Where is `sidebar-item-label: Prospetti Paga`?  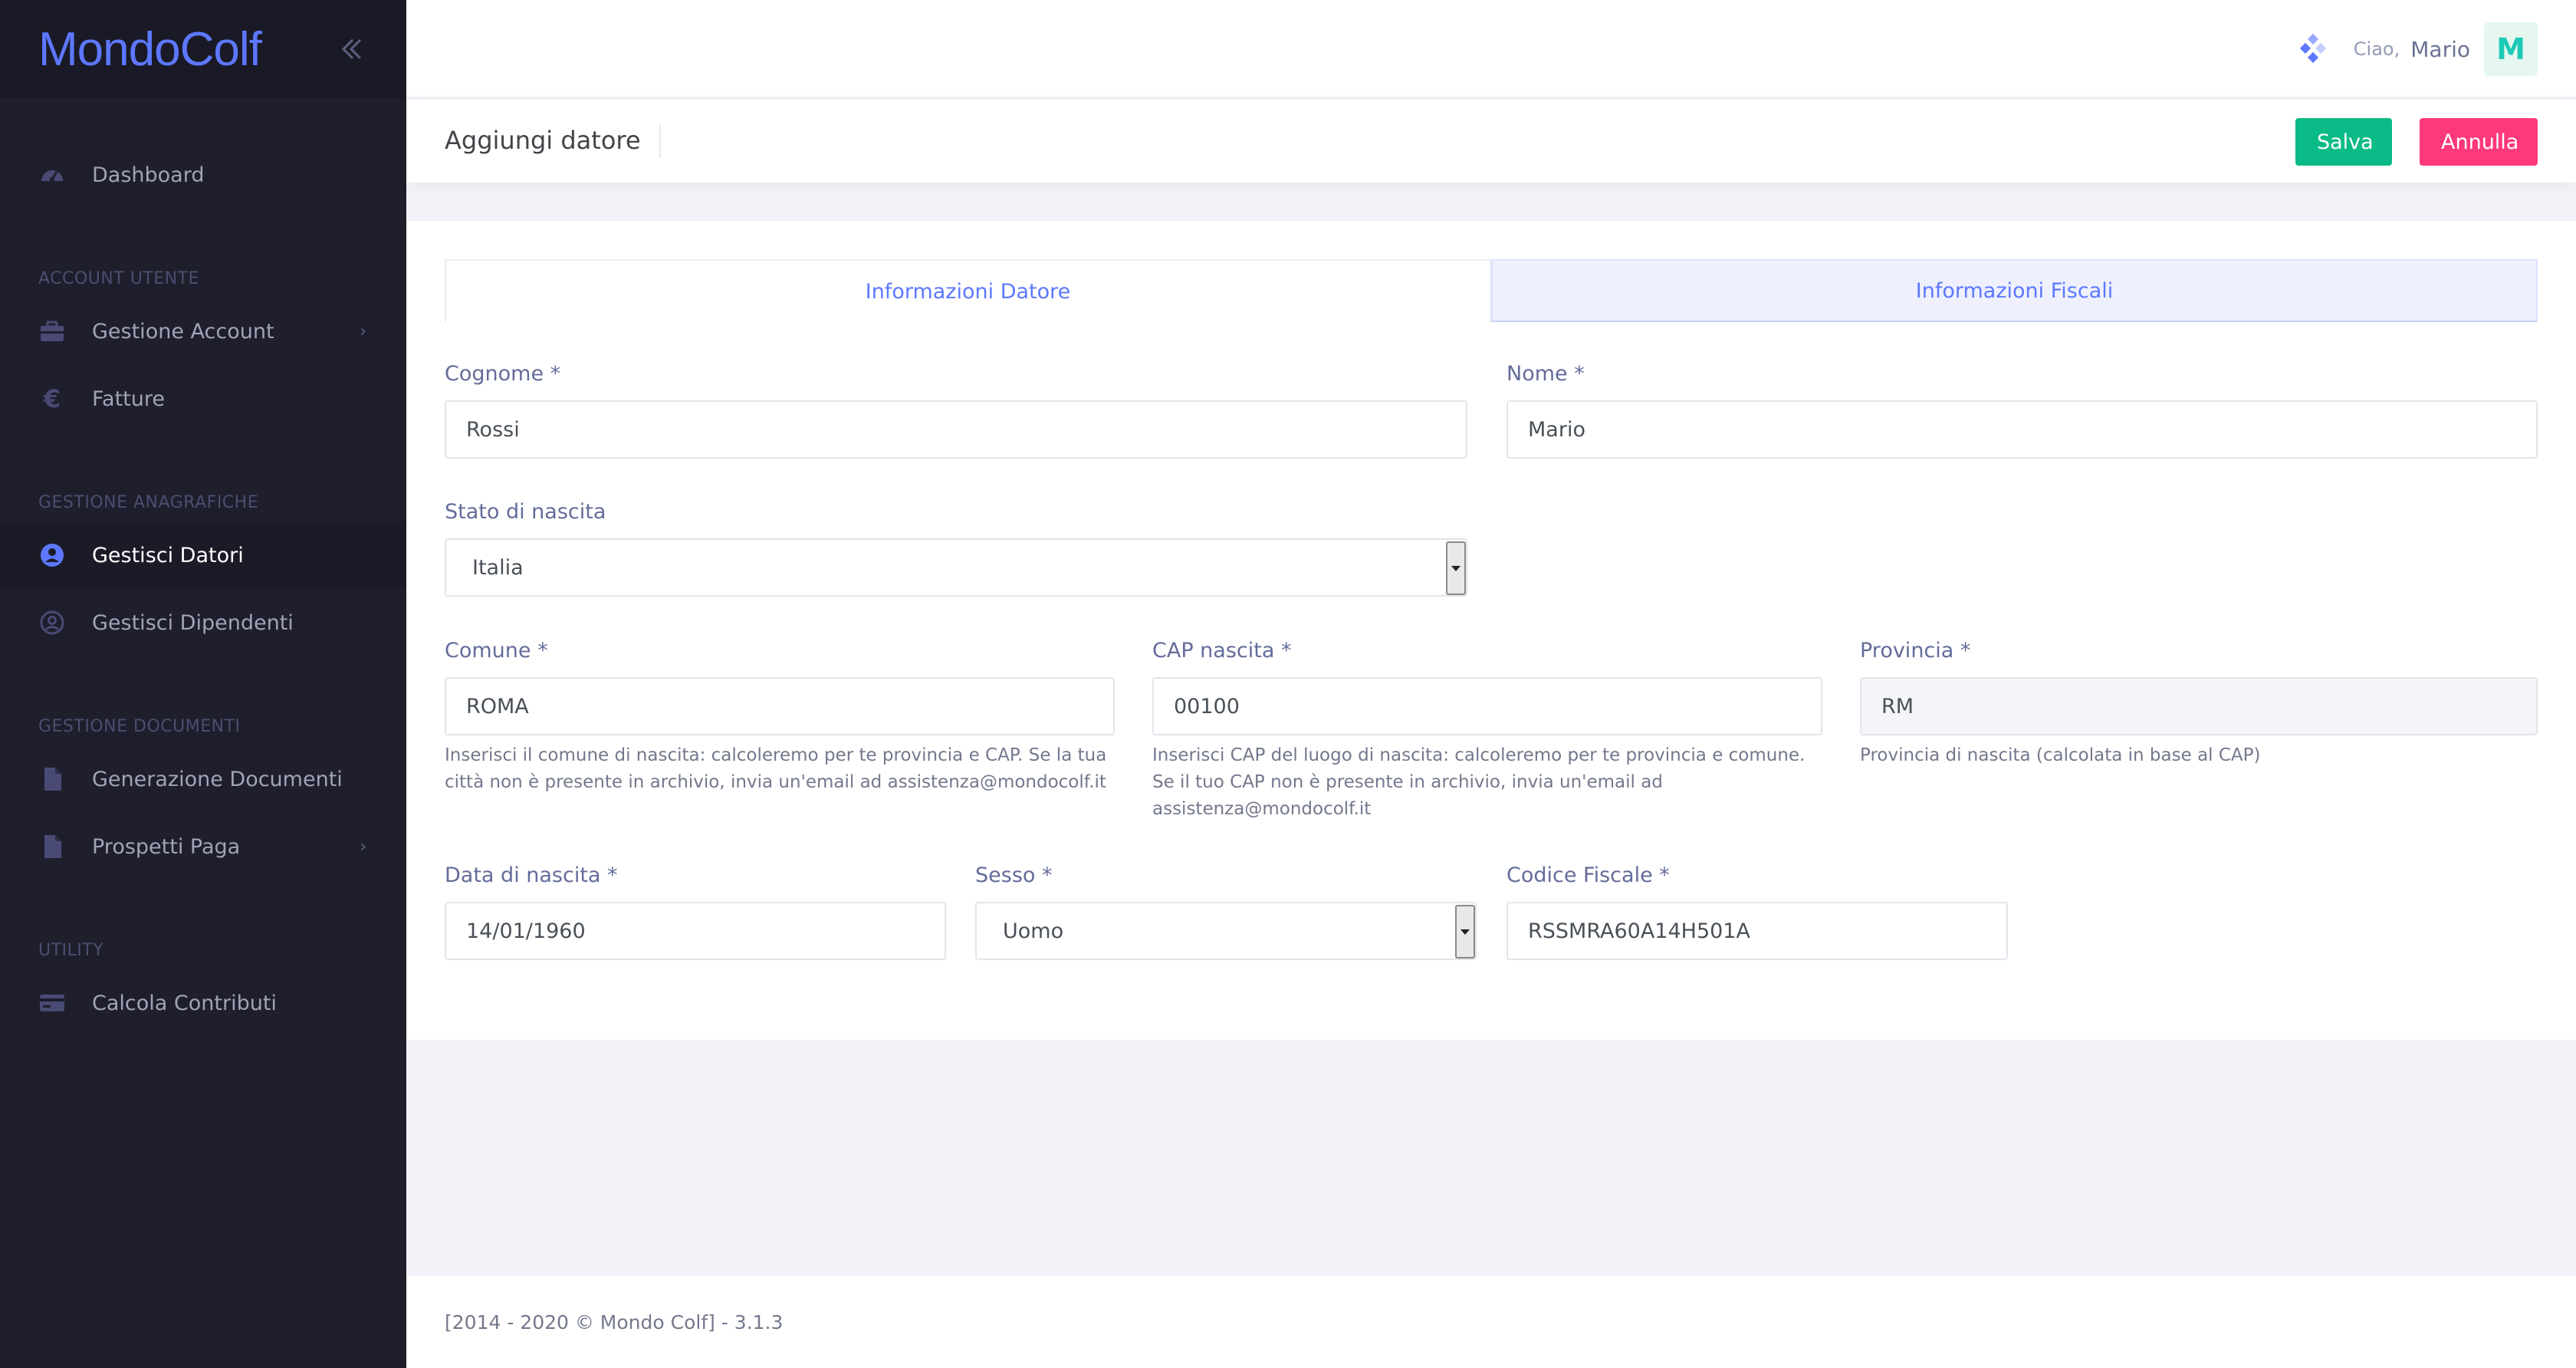
sidebar-item-label: Prospetti Paga is located at coordinates (166, 847).